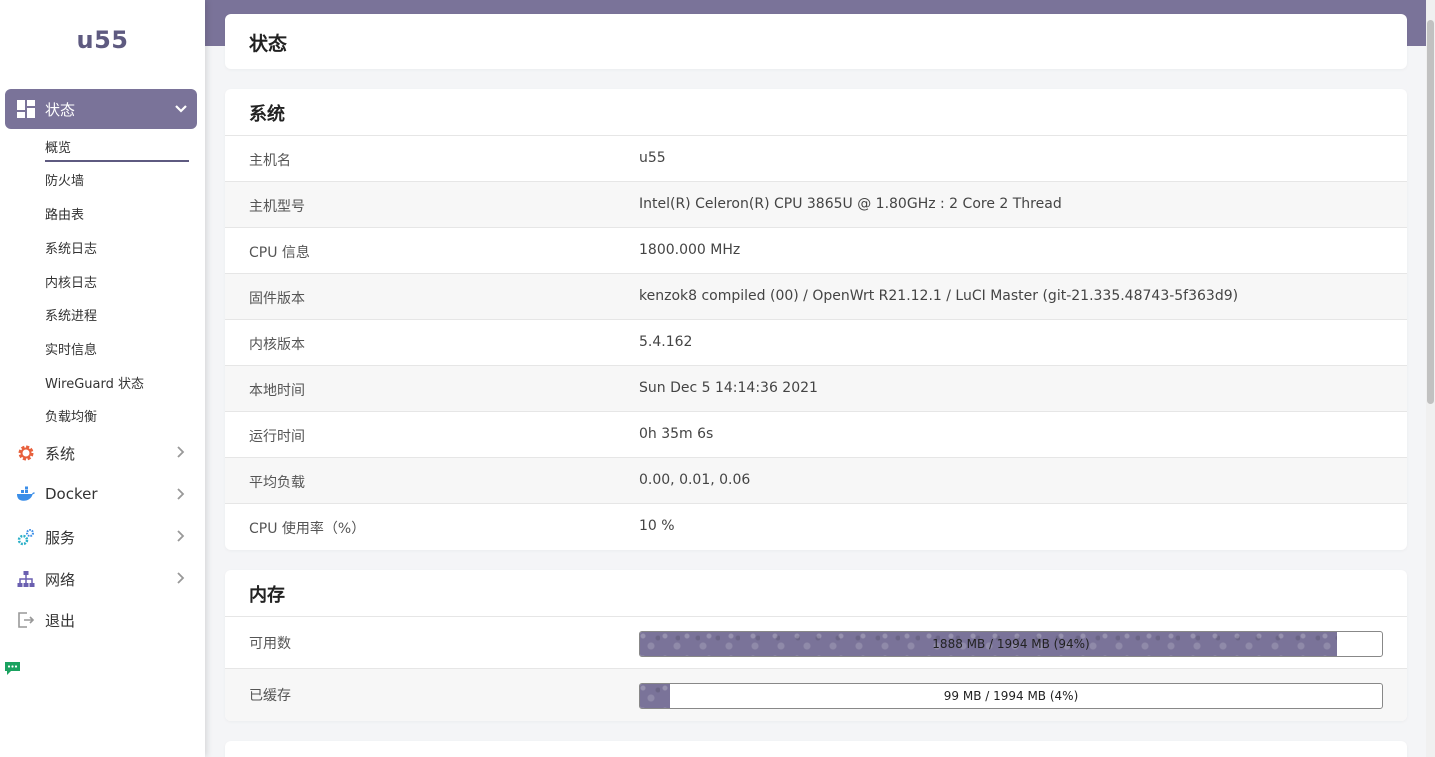 The image size is (1435, 757). Describe the element at coordinates (102, 579) in the screenshot. I see `sidebar-item-network: 网络` at that location.